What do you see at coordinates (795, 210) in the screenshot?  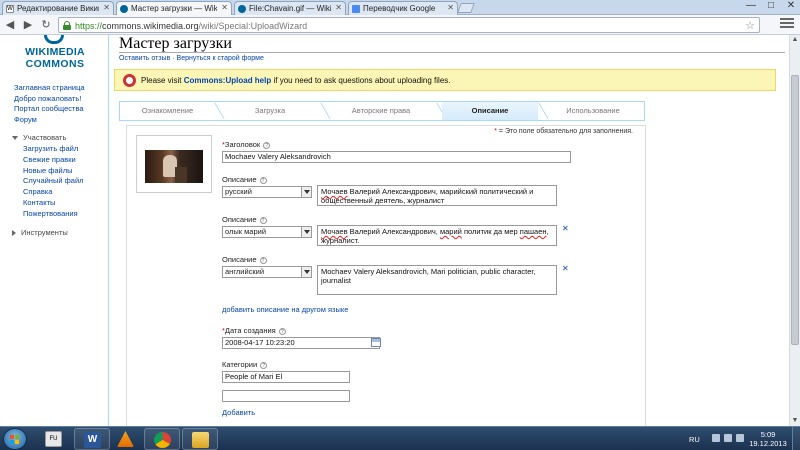 I see `scroll-thumb` at bounding box center [795, 210].